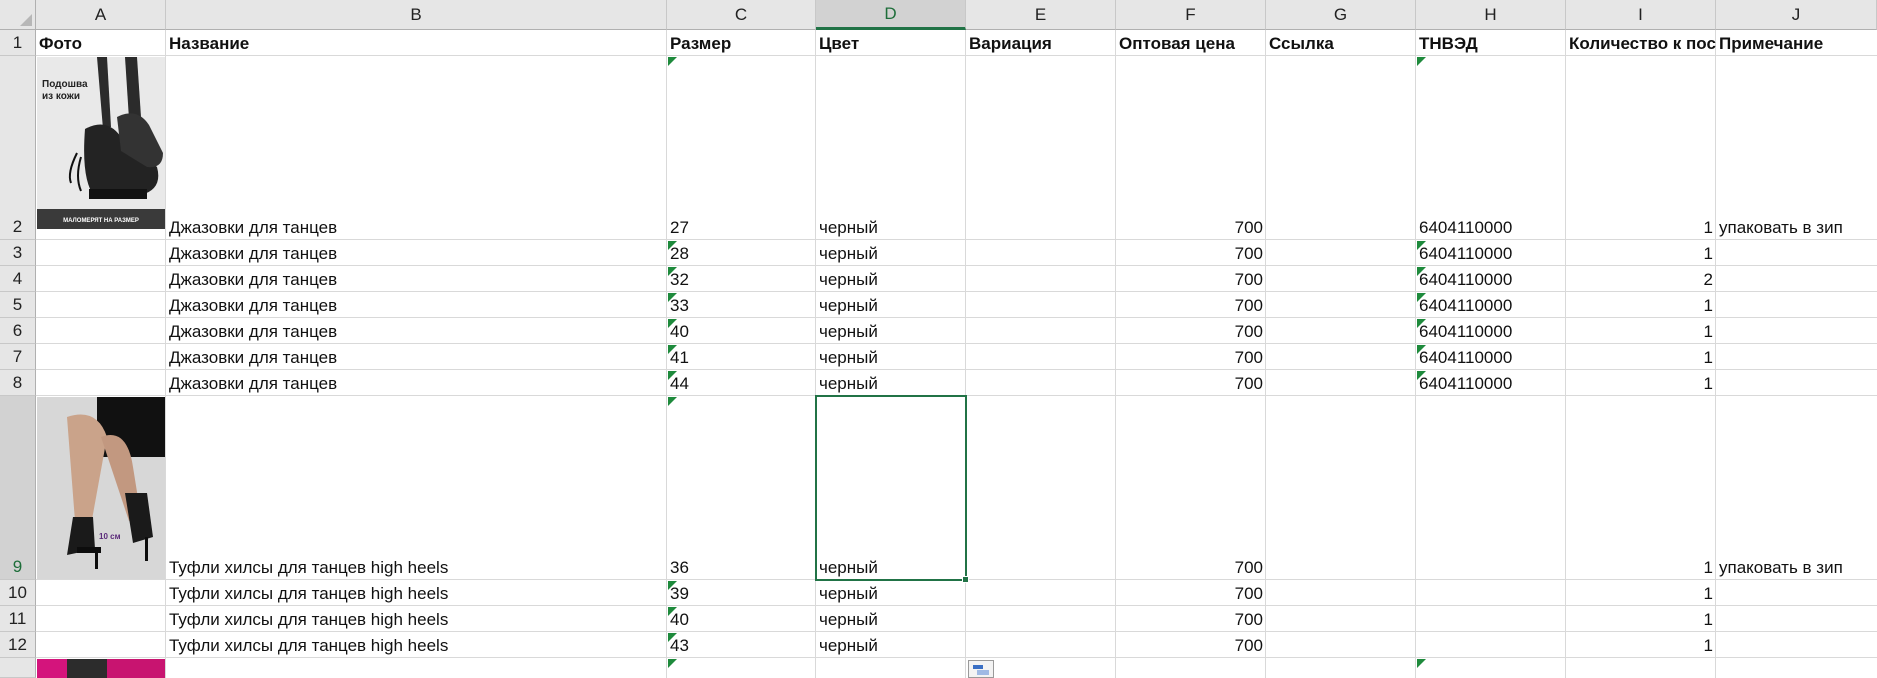  Describe the element at coordinates (741, 645) in the screenshot. I see `size-cell: 43` at that location.